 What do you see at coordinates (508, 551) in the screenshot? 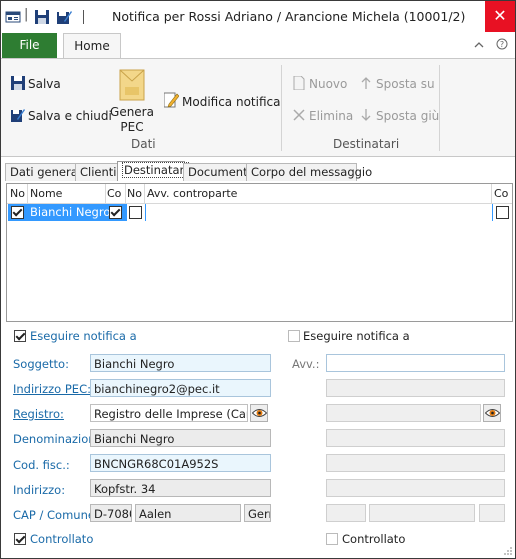
I see `resize-grip-icon` at bounding box center [508, 551].